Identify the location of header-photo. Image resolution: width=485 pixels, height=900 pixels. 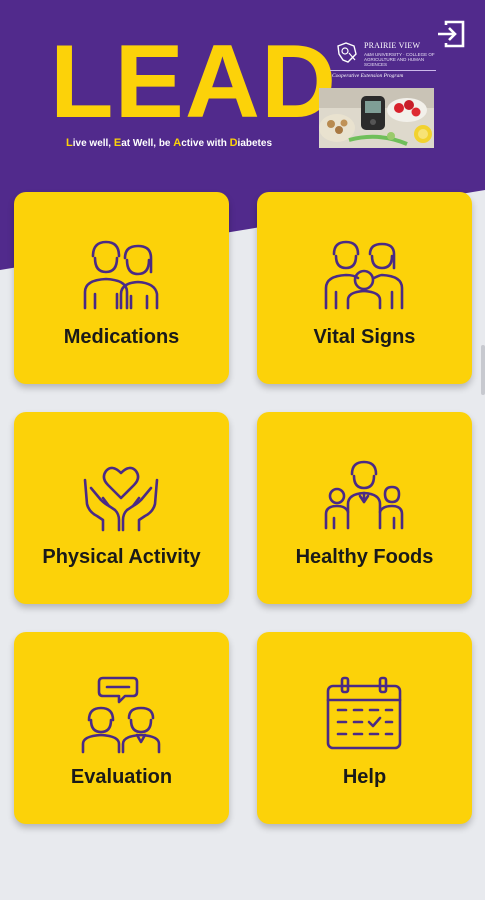
(376, 118).